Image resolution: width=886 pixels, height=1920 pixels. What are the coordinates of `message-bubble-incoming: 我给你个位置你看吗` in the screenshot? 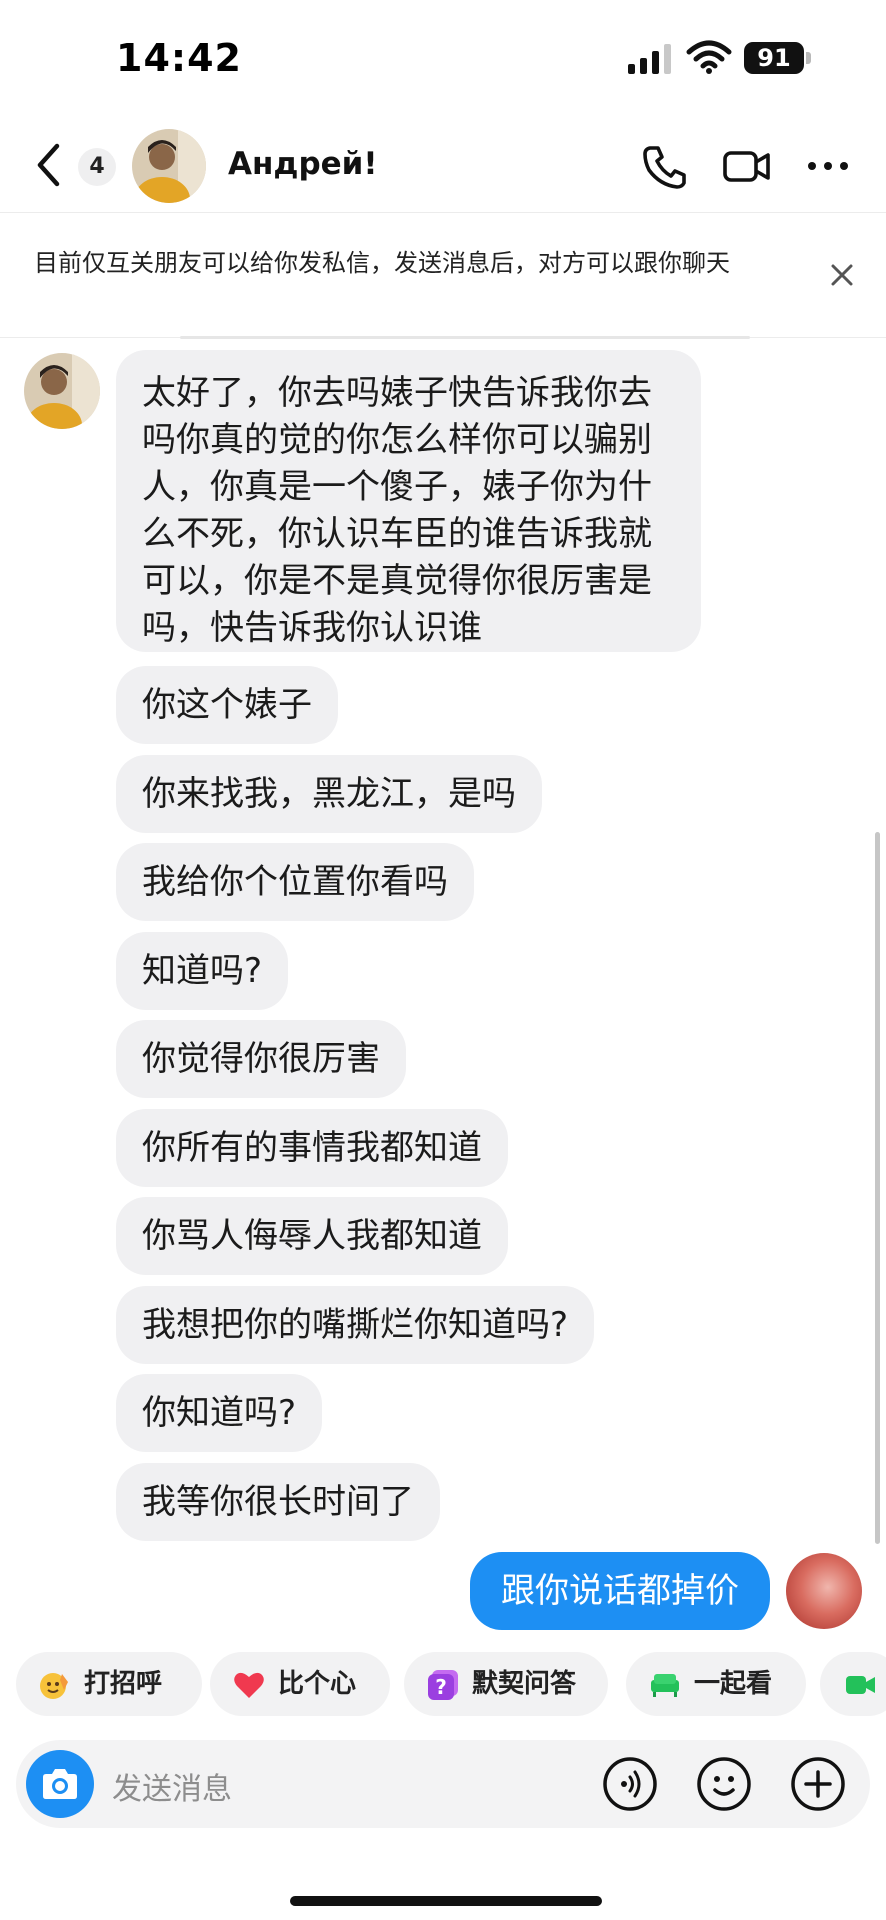 It's located at (295, 882).